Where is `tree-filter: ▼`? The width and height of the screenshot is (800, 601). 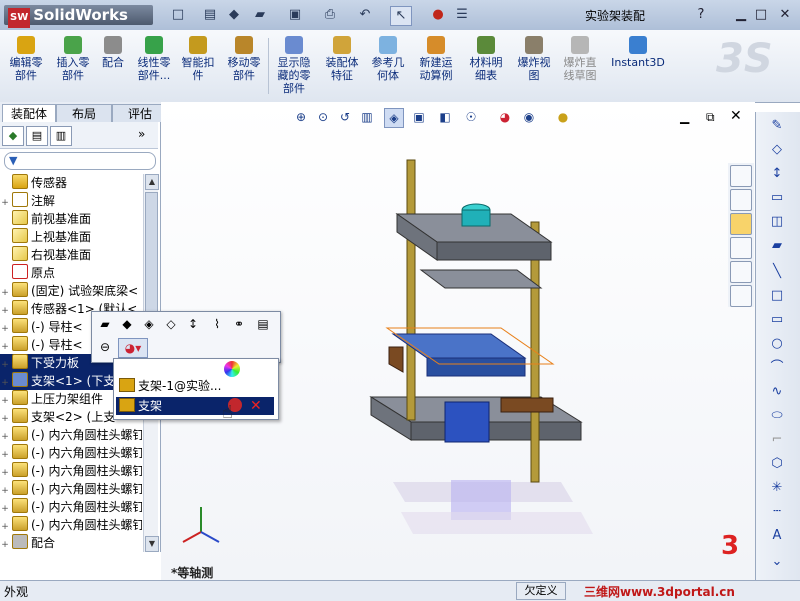
tree-filter: ▼ is located at coordinates (80, 161).